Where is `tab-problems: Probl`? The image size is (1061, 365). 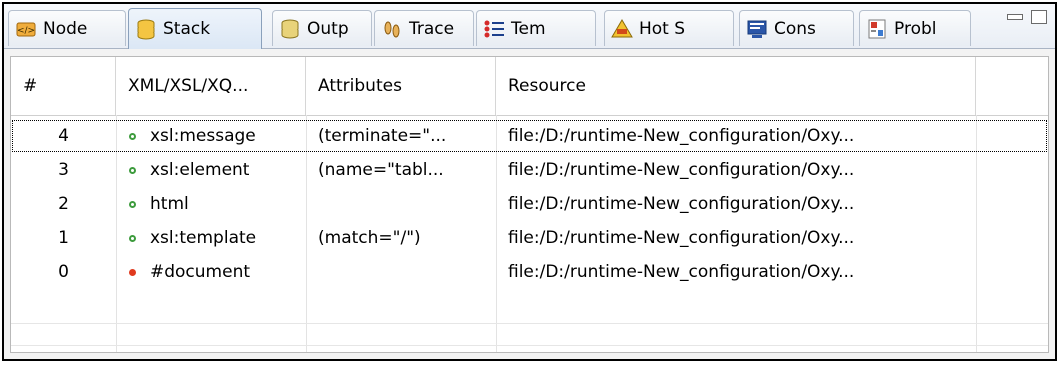 tab-problems: Probl is located at coordinates (915, 28).